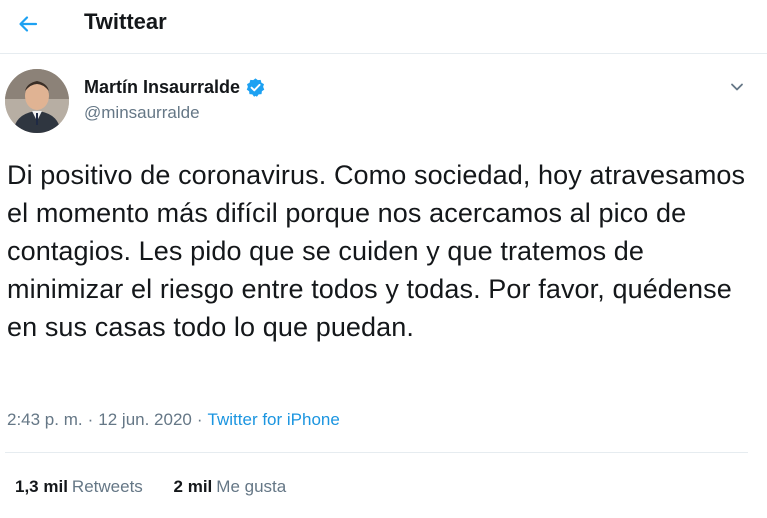  What do you see at coordinates (251, 486) in the screenshot?
I see `likes-label: Me gusta` at bounding box center [251, 486].